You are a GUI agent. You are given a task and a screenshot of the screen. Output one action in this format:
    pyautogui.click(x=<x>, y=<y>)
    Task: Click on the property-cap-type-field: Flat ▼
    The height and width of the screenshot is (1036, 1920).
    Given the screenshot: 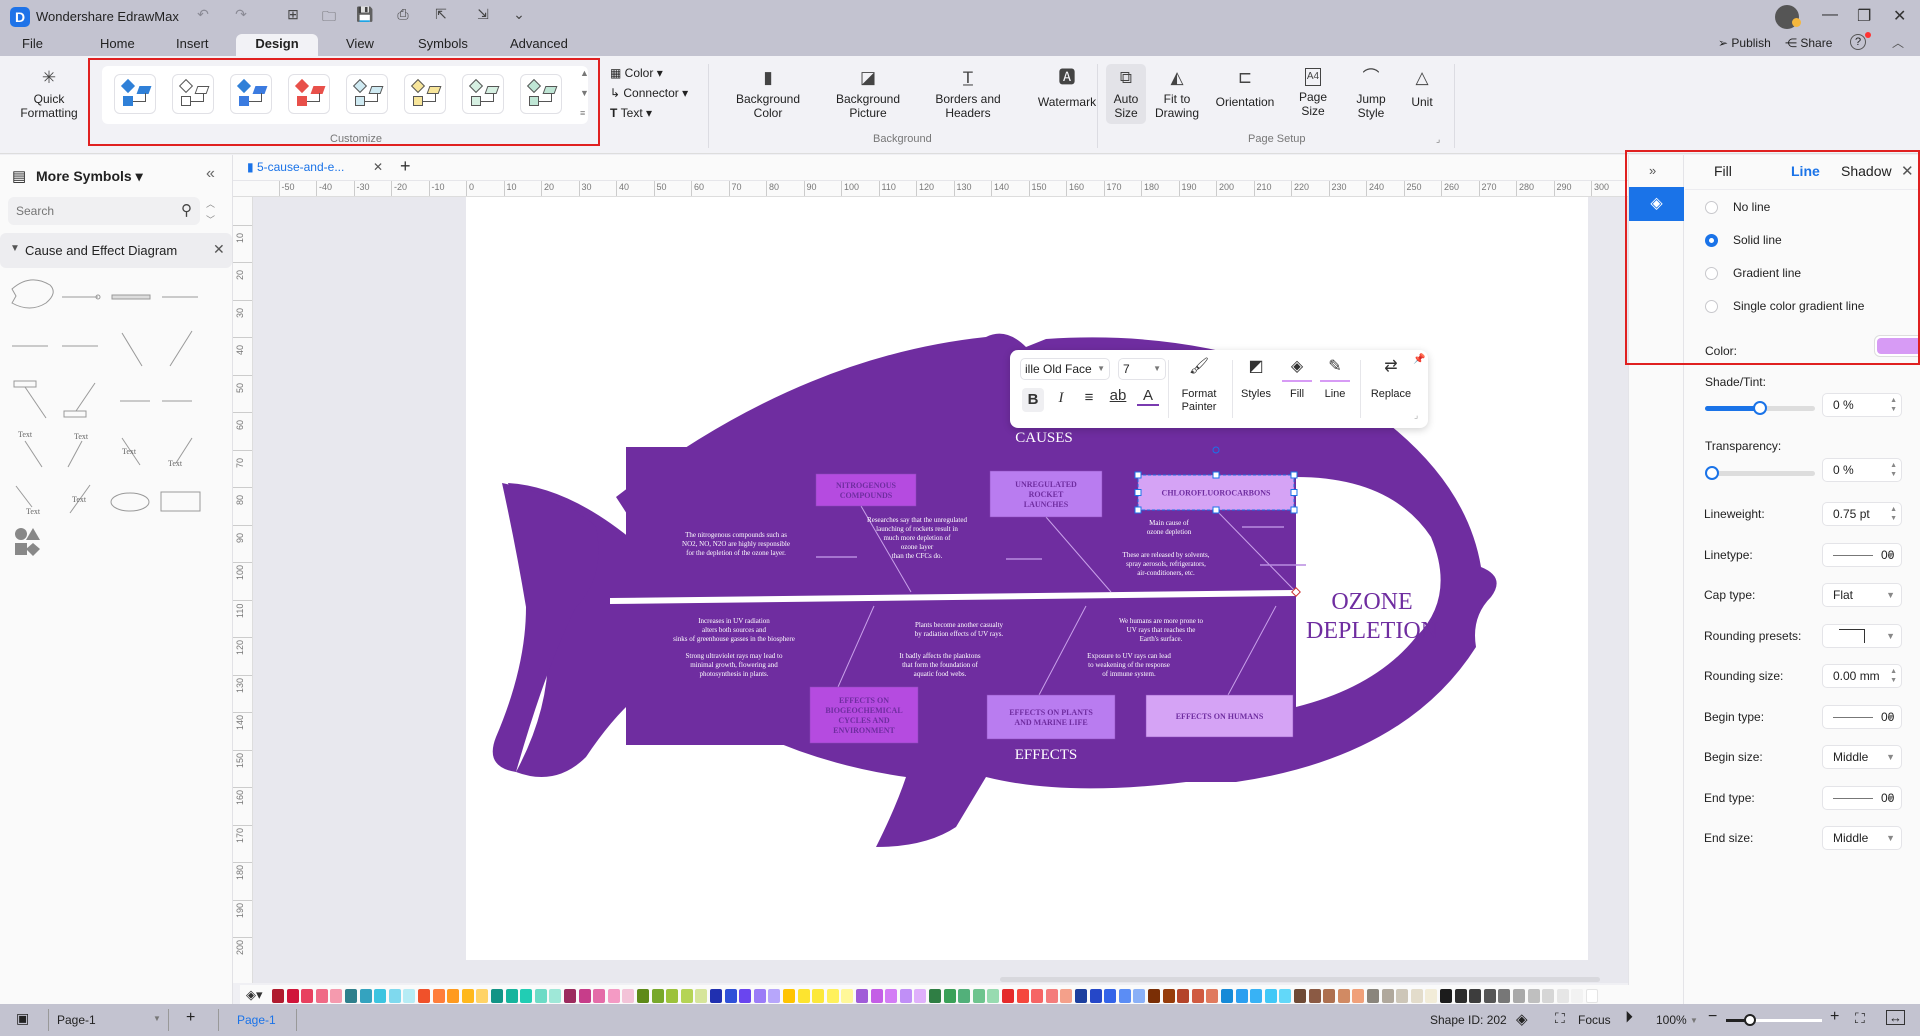 What is the action you would take?
    pyautogui.click(x=1862, y=595)
    